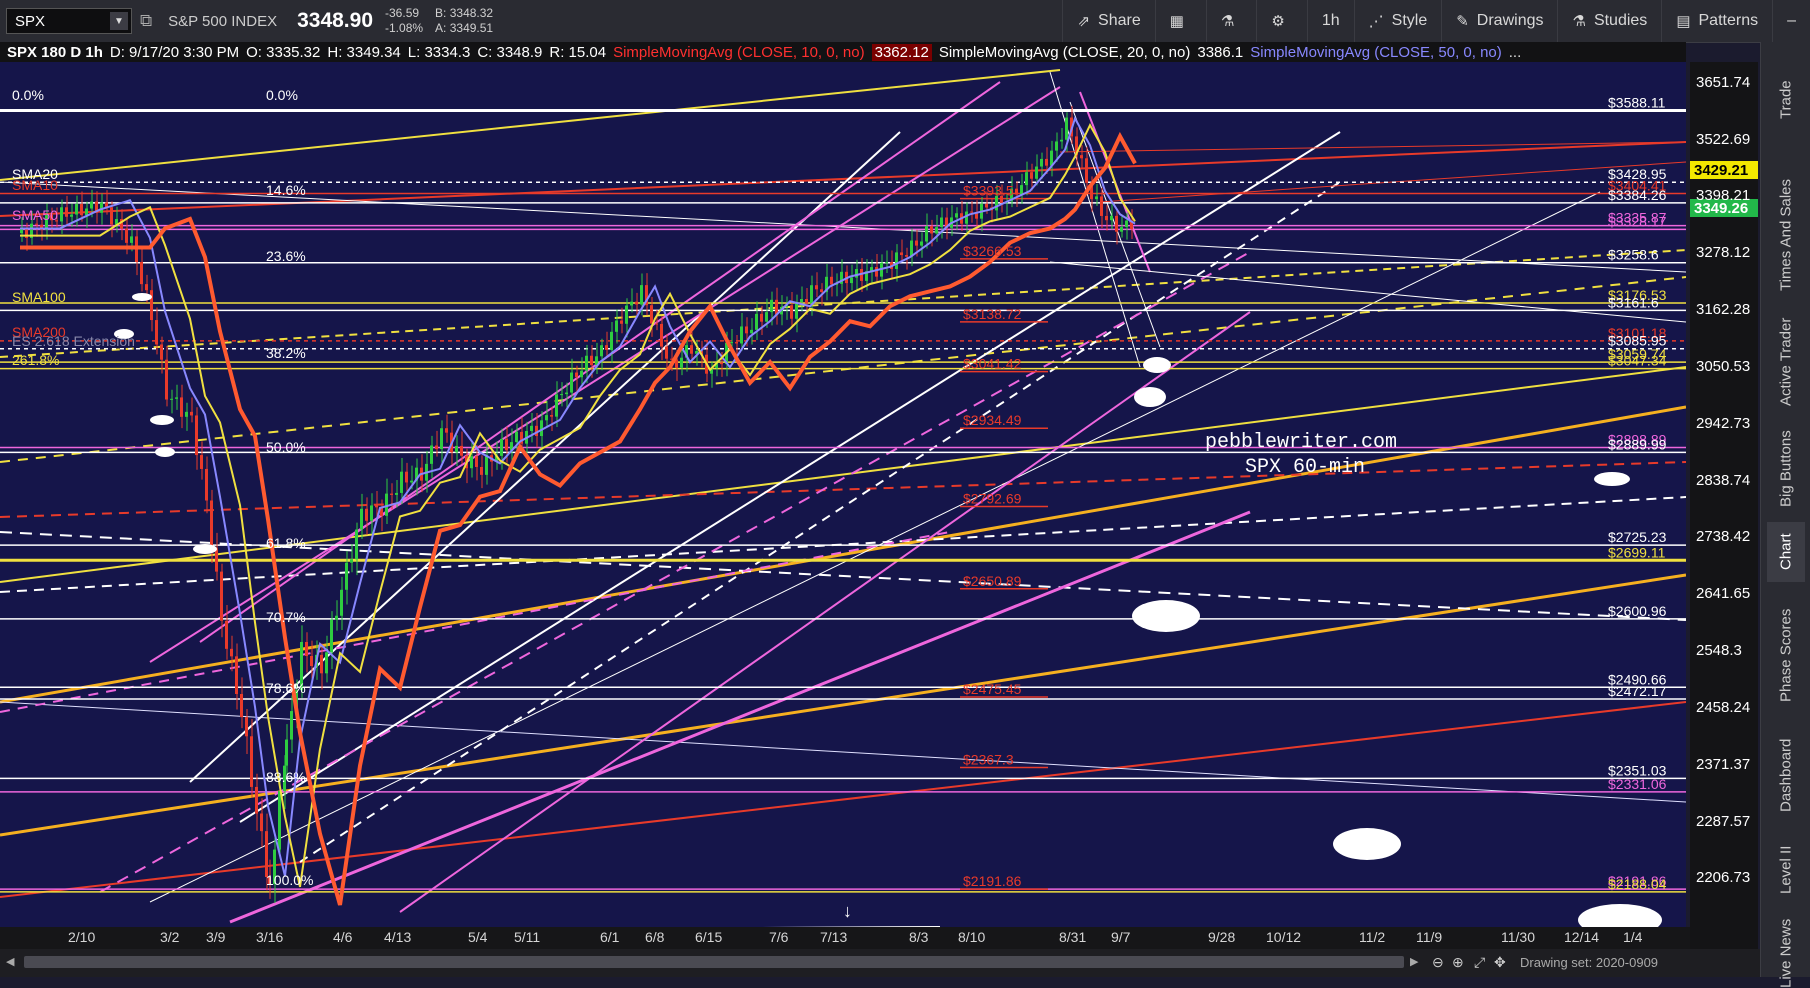  What do you see at coordinates (1609, 21) in the screenshot?
I see `studies-button: ⚗ Studies` at bounding box center [1609, 21].